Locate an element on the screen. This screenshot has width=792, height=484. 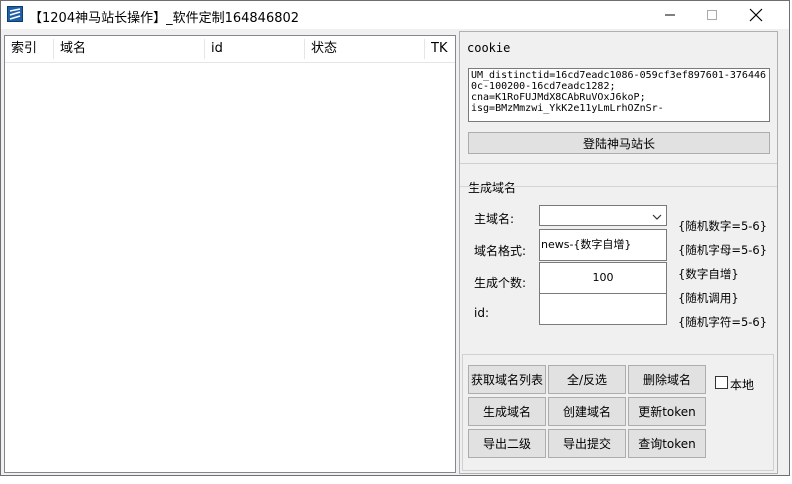
close-icon is located at coordinates (756, 15).